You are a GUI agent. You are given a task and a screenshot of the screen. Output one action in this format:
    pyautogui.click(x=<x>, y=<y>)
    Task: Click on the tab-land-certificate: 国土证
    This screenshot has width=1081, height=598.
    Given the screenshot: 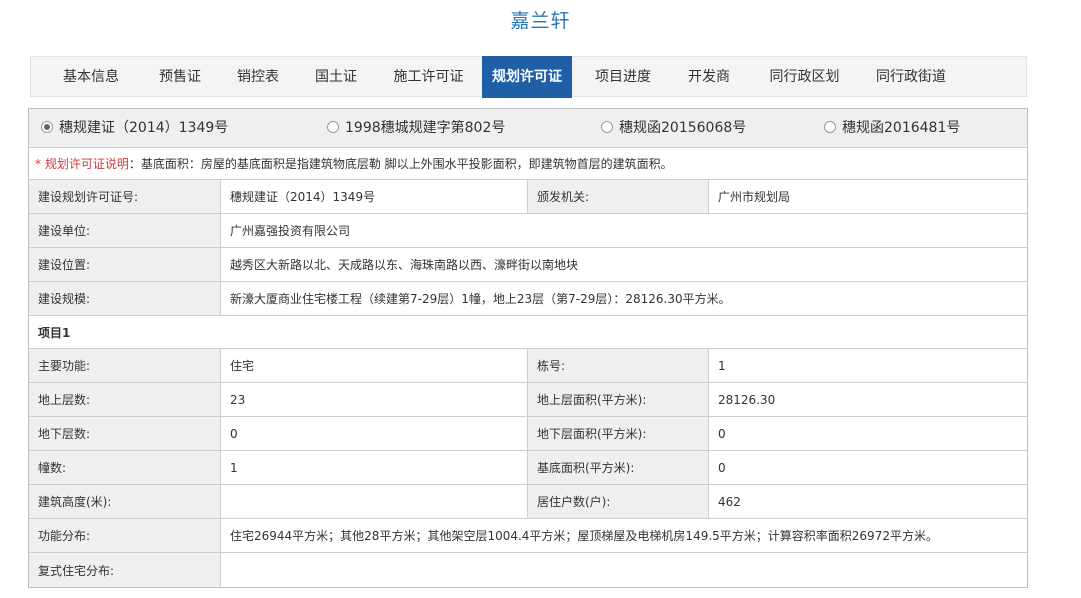 What is the action you would take?
    pyautogui.click(x=336, y=77)
    